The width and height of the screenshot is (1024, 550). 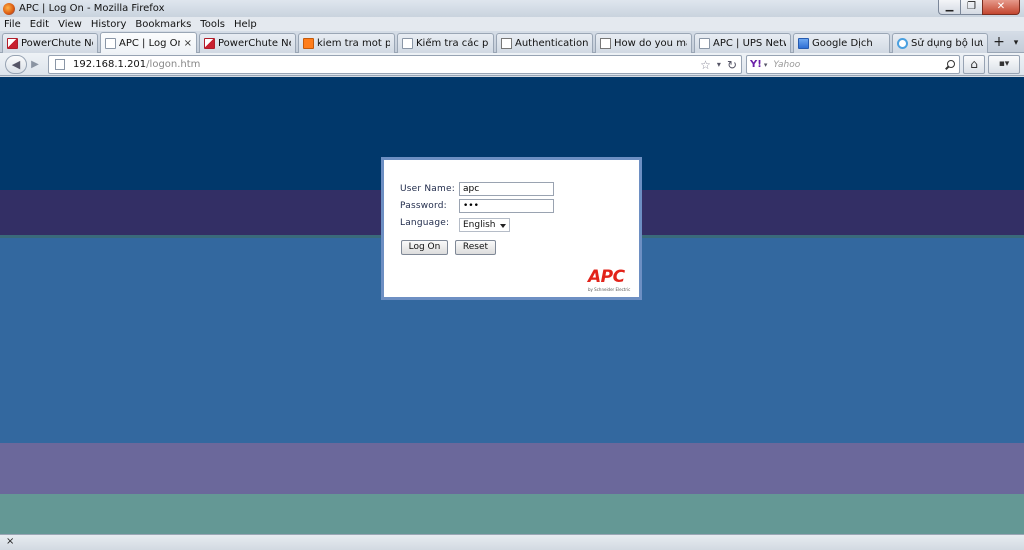 What do you see at coordinates (902, 43) in the screenshot?
I see `loading-icon` at bounding box center [902, 43].